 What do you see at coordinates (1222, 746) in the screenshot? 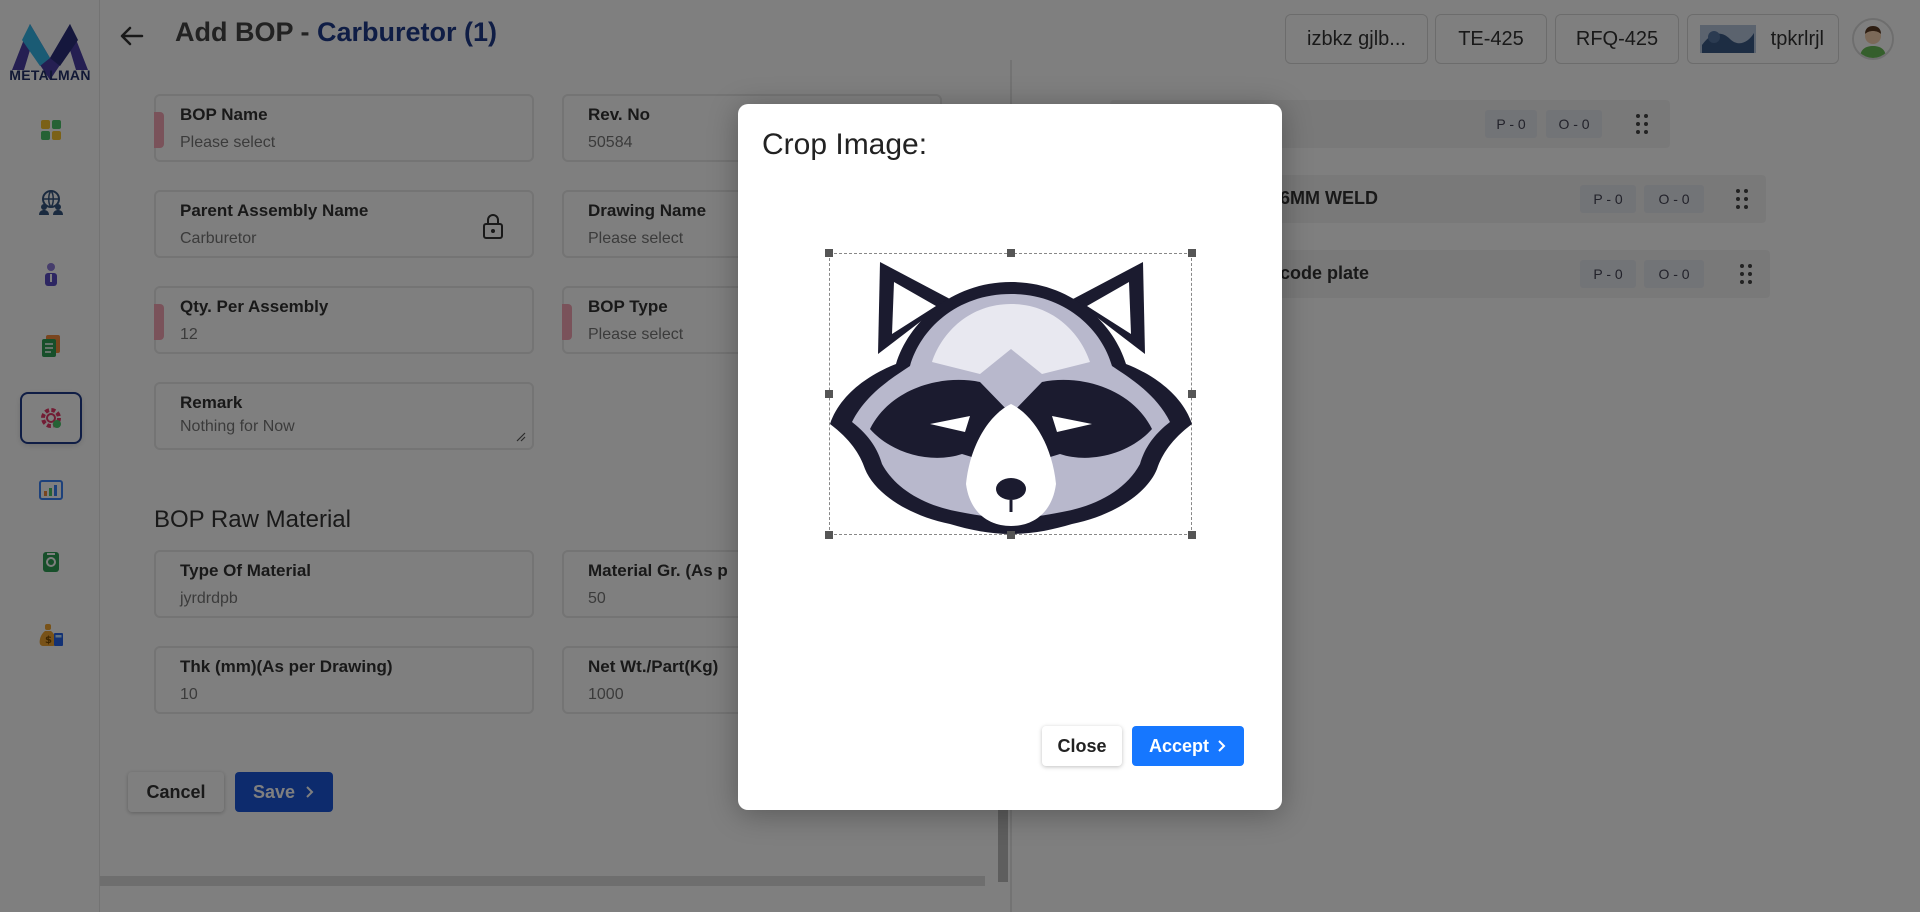
I see `chevron-right-icon` at bounding box center [1222, 746].